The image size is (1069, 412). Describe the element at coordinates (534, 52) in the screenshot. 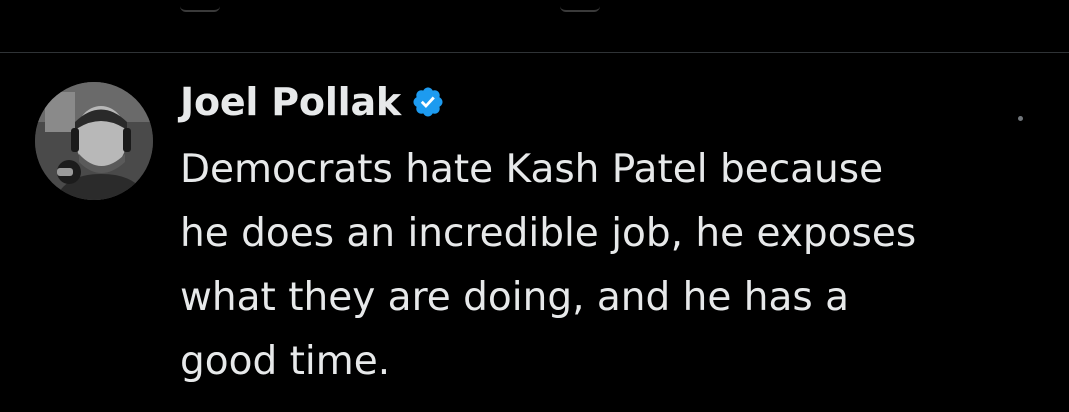

I see `tweet-divider` at that location.